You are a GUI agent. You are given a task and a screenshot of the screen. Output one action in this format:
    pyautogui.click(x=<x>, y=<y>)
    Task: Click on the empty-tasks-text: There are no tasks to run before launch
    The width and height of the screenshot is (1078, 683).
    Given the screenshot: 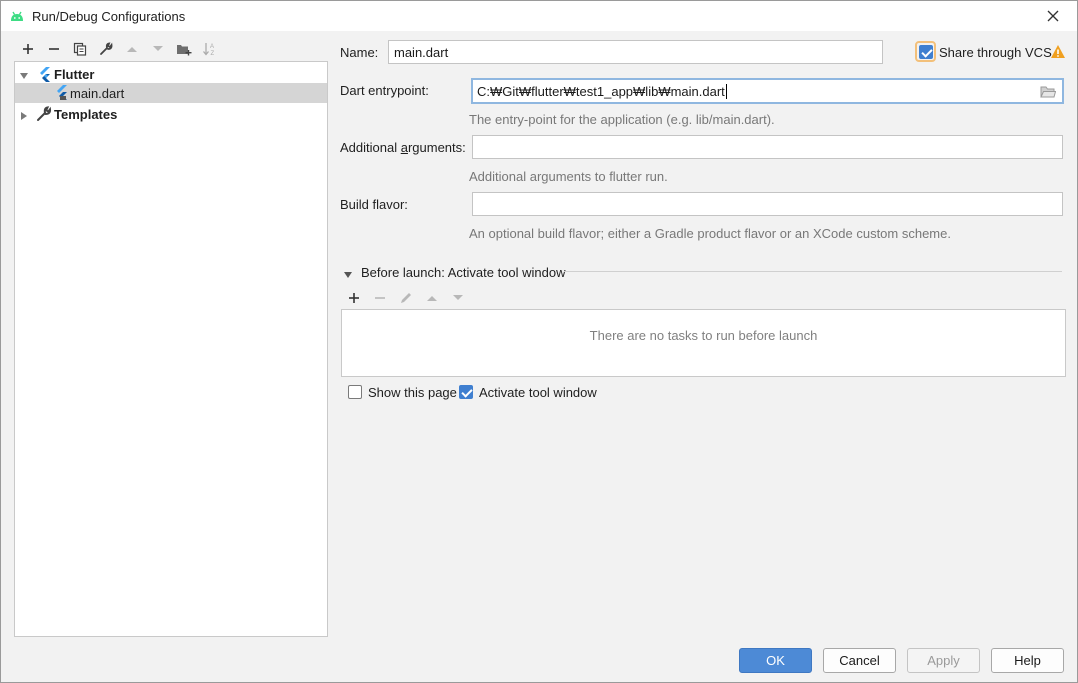 What is the action you would take?
    pyautogui.click(x=703, y=335)
    